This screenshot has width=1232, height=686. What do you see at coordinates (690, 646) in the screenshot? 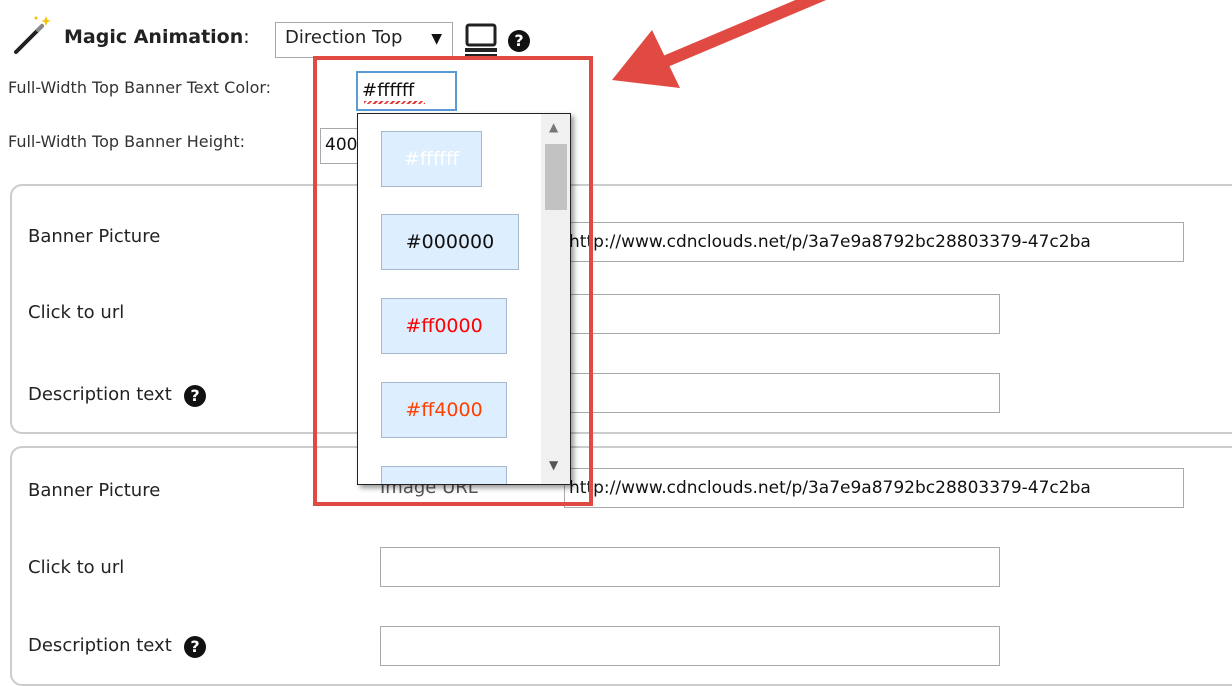
I see `description-input` at bounding box center [690, 646].